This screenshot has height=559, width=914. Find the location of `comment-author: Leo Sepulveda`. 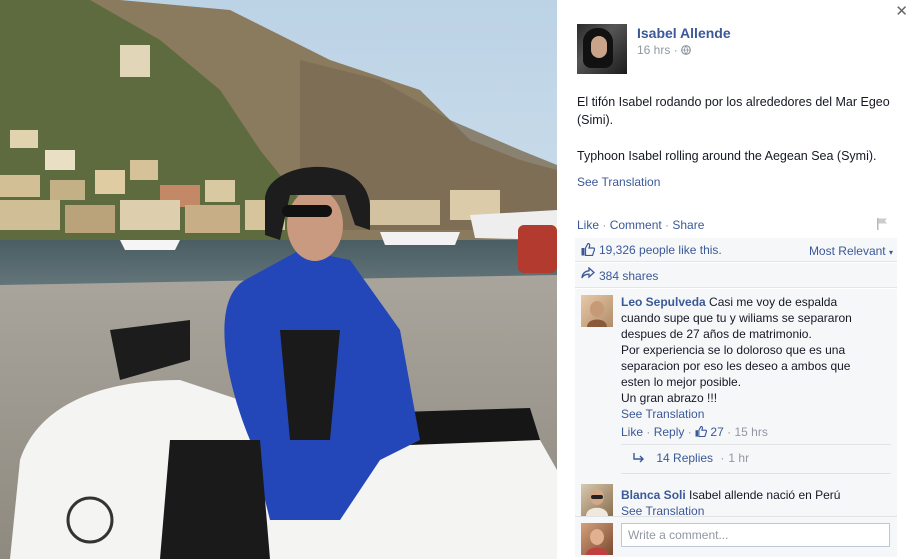

comment-author: Leo Sepulveda is located at coordinates (663, 302).